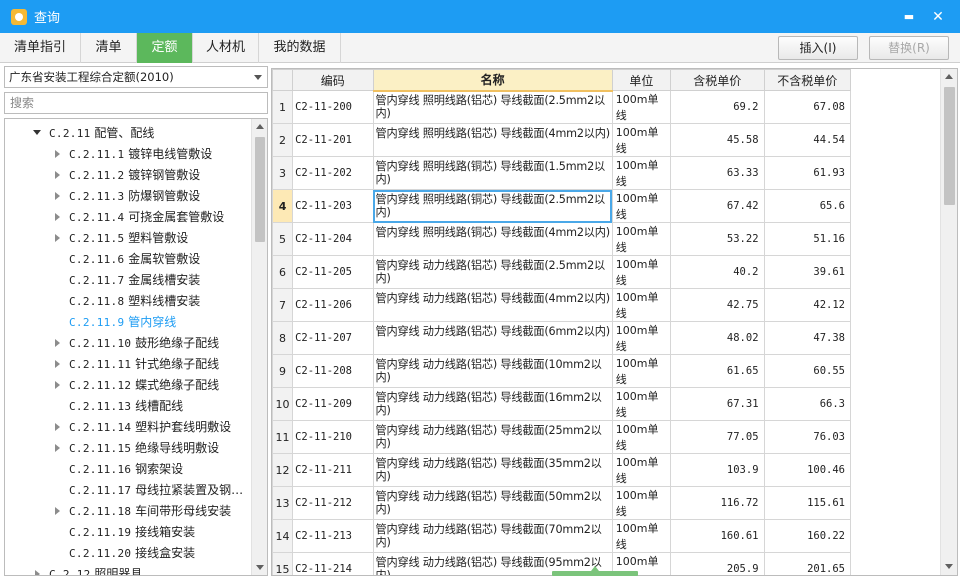  What do you see at coordinates (717, 305) in the screenshot?
I see `price-tax-cell: 42.75` at bounding box center [717, 305].